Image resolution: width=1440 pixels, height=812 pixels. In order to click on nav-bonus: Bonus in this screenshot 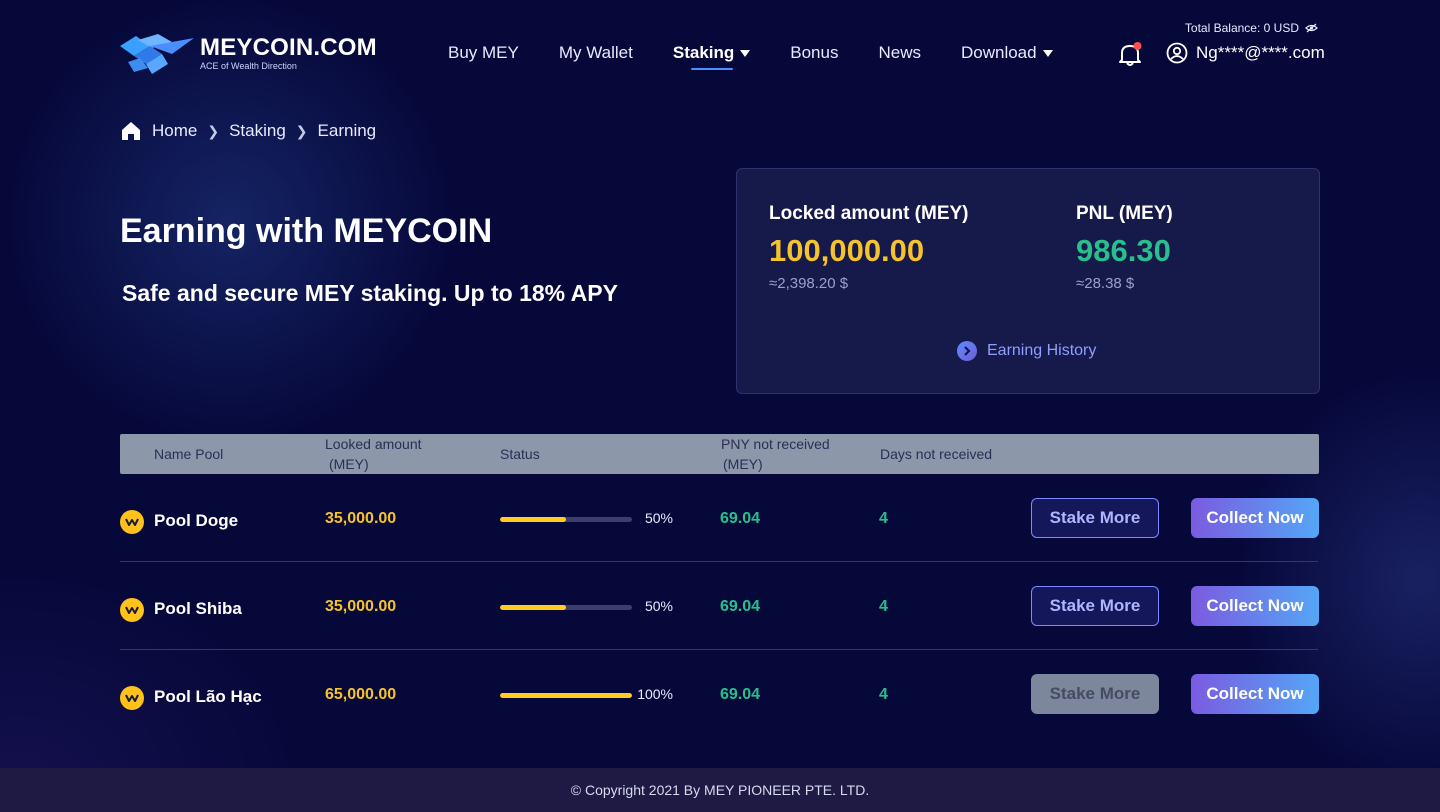, I will do `click(814, 53)`.